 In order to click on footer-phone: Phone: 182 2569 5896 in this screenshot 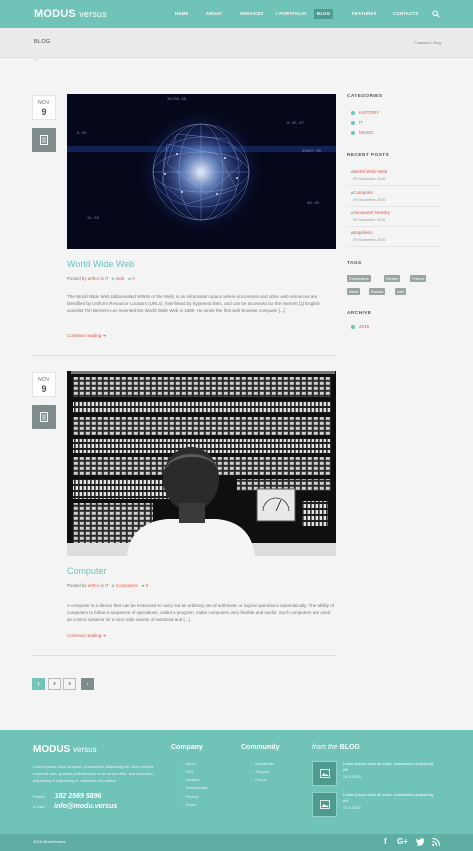, I will do `click(67, 796)`.